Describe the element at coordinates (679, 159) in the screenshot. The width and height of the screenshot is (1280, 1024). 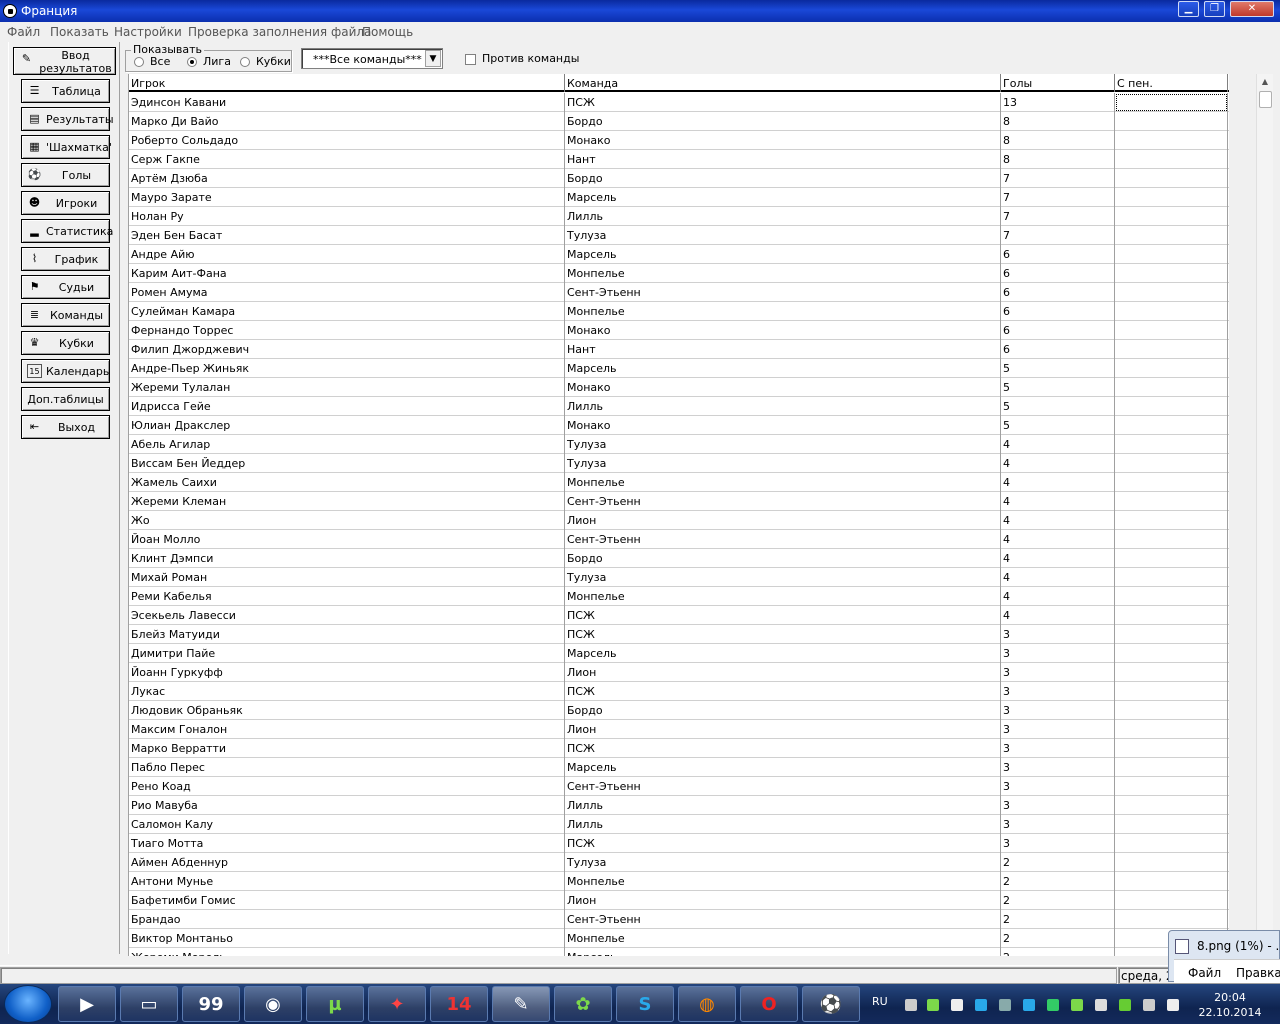
I see `table-row: Серж Гакпе Нант 8` at that location.